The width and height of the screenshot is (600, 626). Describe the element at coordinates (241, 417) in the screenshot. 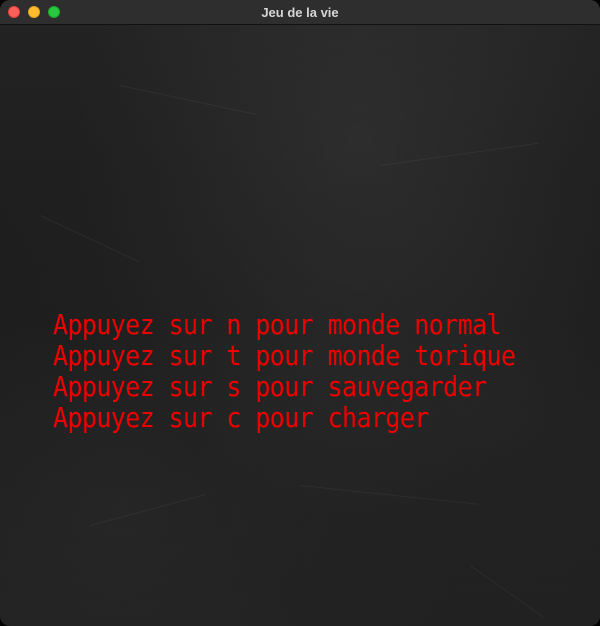

I see `instruction-load: Appuyez sur c pour charger` at that location.